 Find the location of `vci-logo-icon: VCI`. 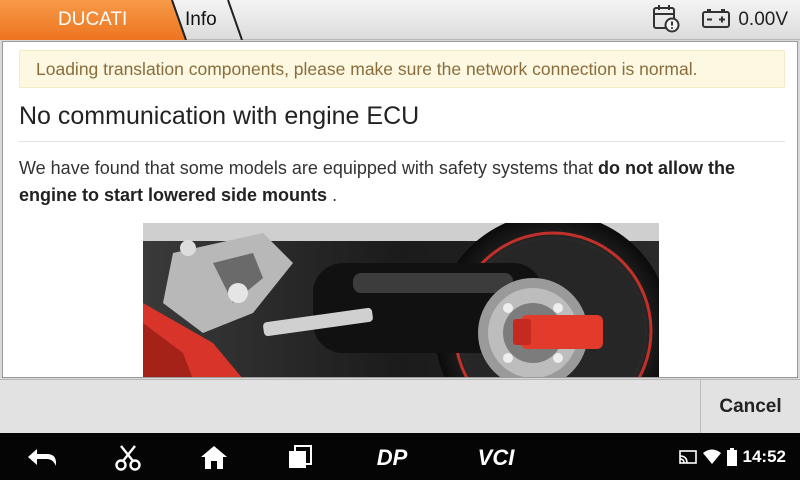

vci-logo-icon: VCI is located at coordinates (496, 456).